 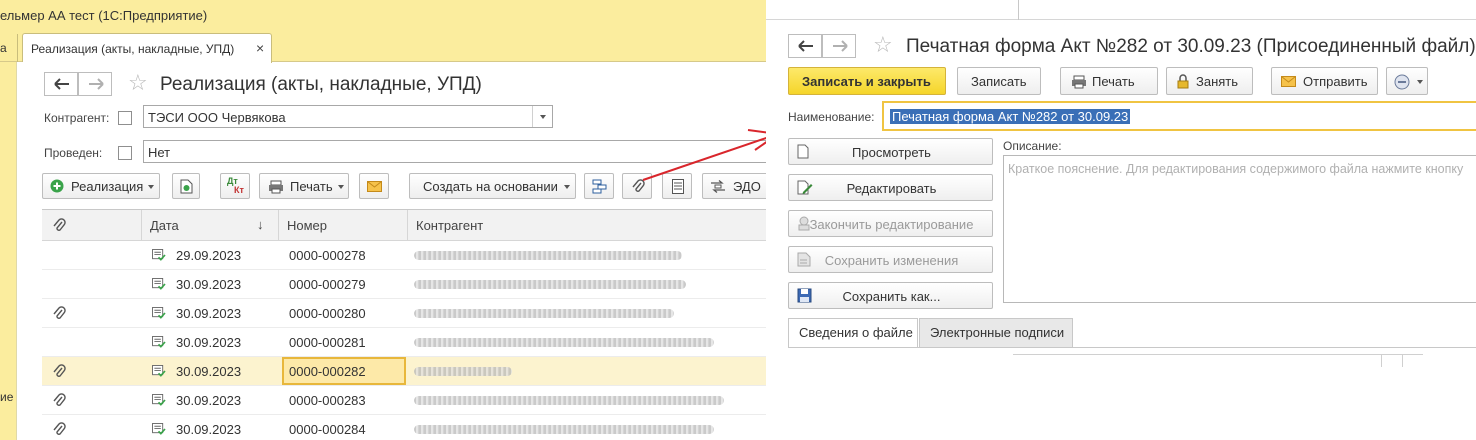 What do you see at coordinates (348, 116) in the screenshot?
I see `counterparty-filter-field: ТЭСИ ООО Червякова` at bounding box center [348, 116].